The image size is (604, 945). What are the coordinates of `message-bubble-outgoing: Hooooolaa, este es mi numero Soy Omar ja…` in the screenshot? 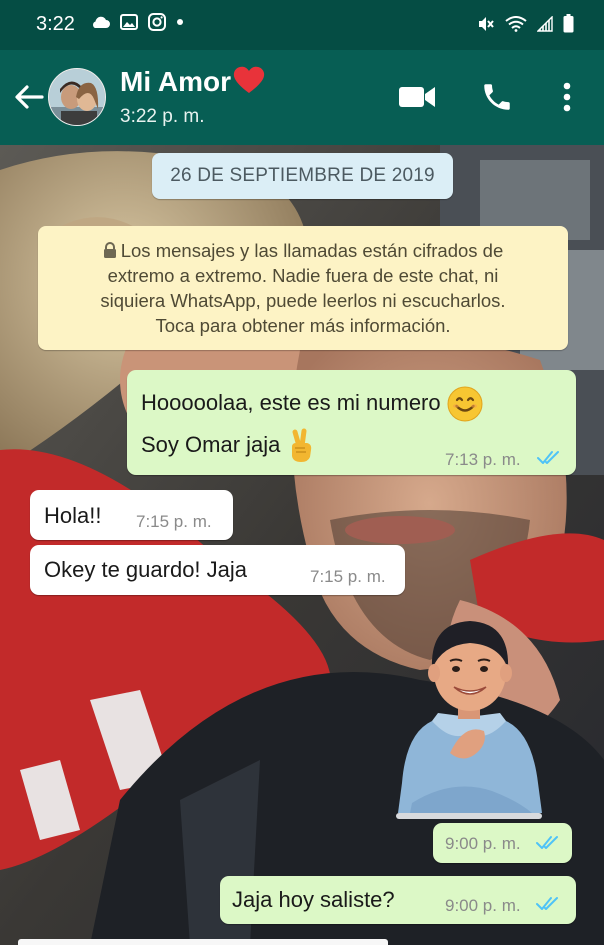 It's located at (351, 422).